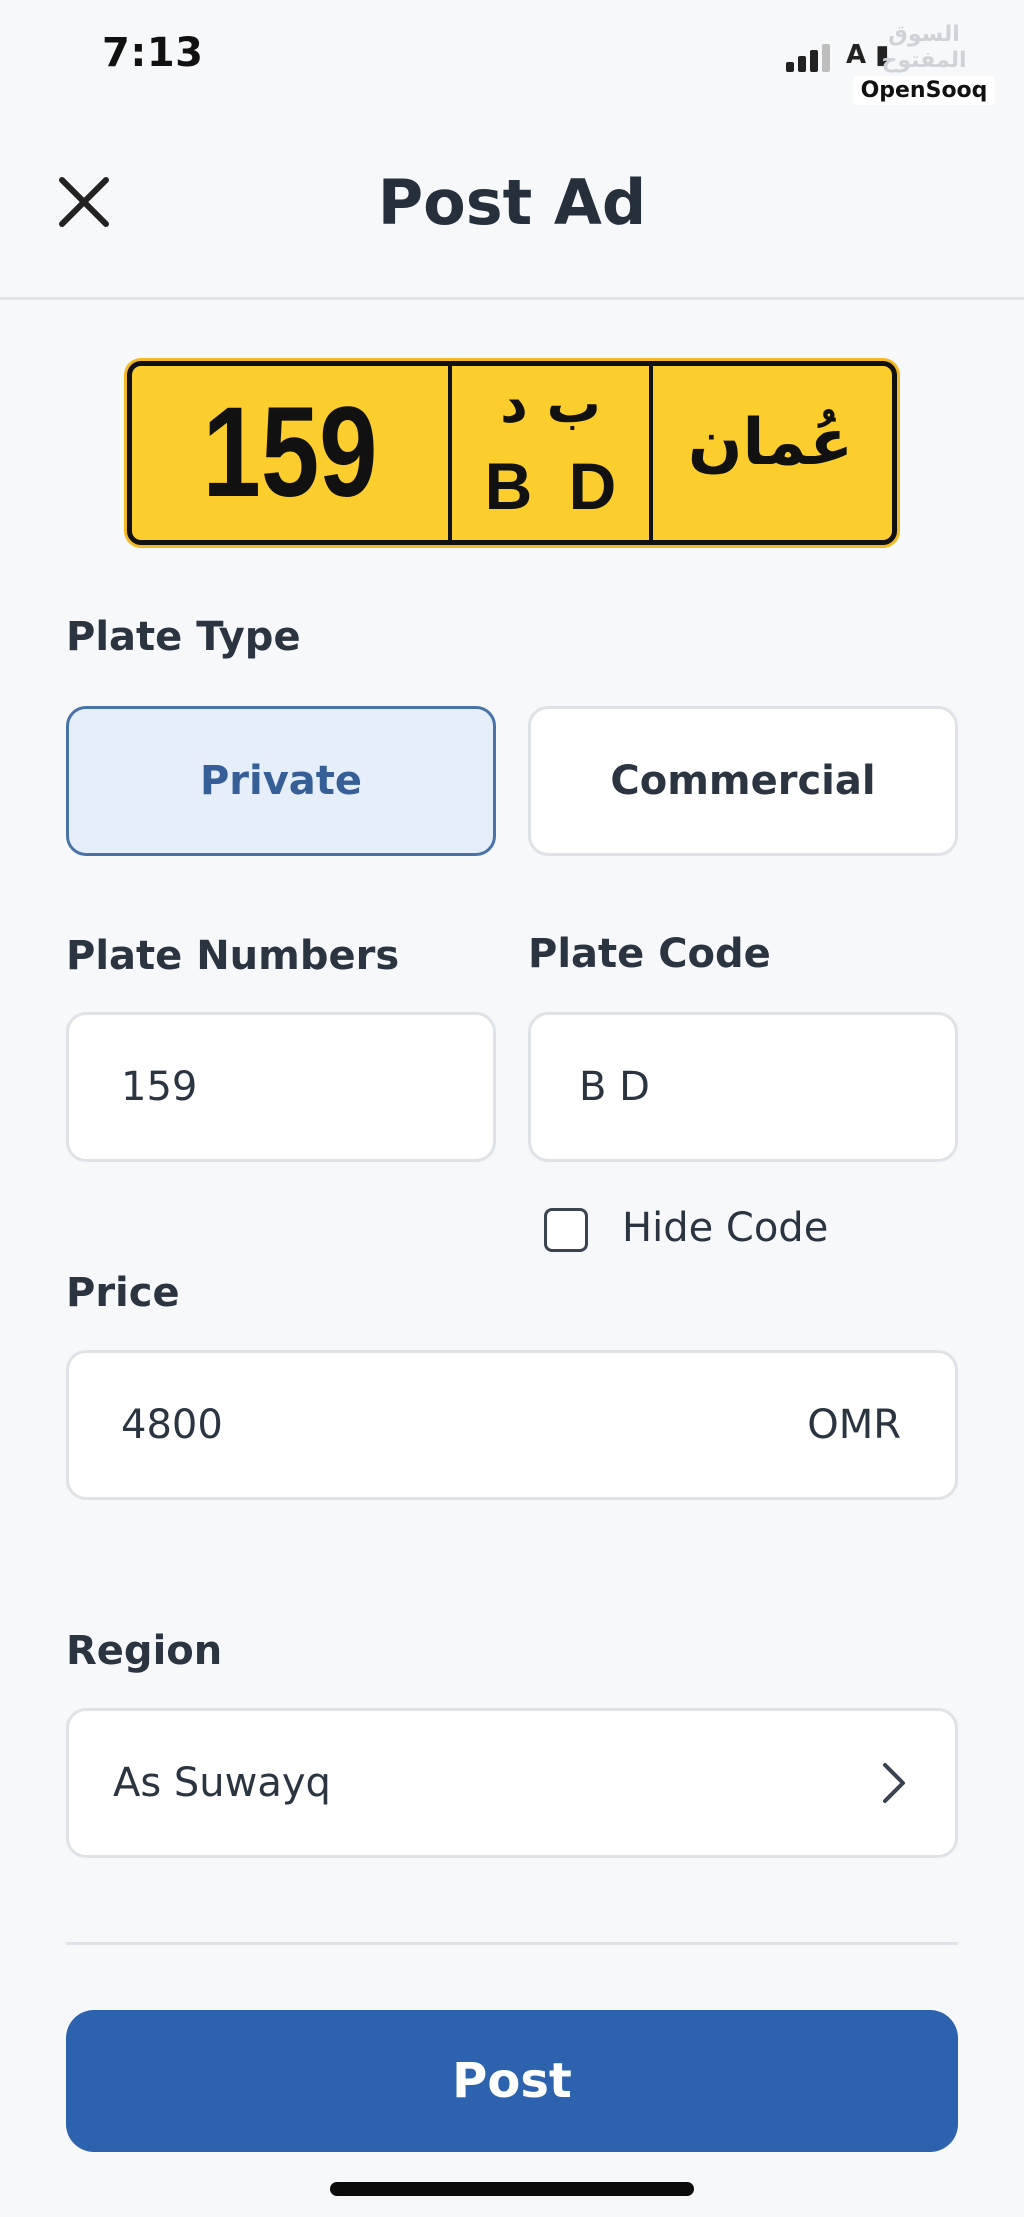 The width and height of the screenshot is (1024, 2217). I want to click on plate-code-input, so click(741, 1087).